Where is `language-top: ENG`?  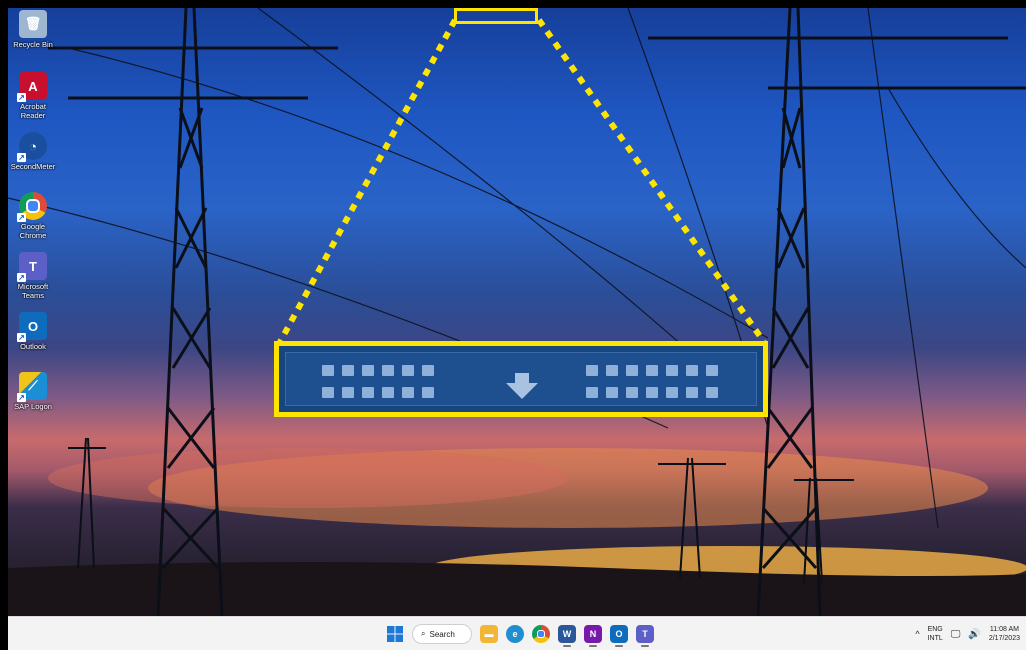 language-top: ENG is located at coordinates (935, 629).